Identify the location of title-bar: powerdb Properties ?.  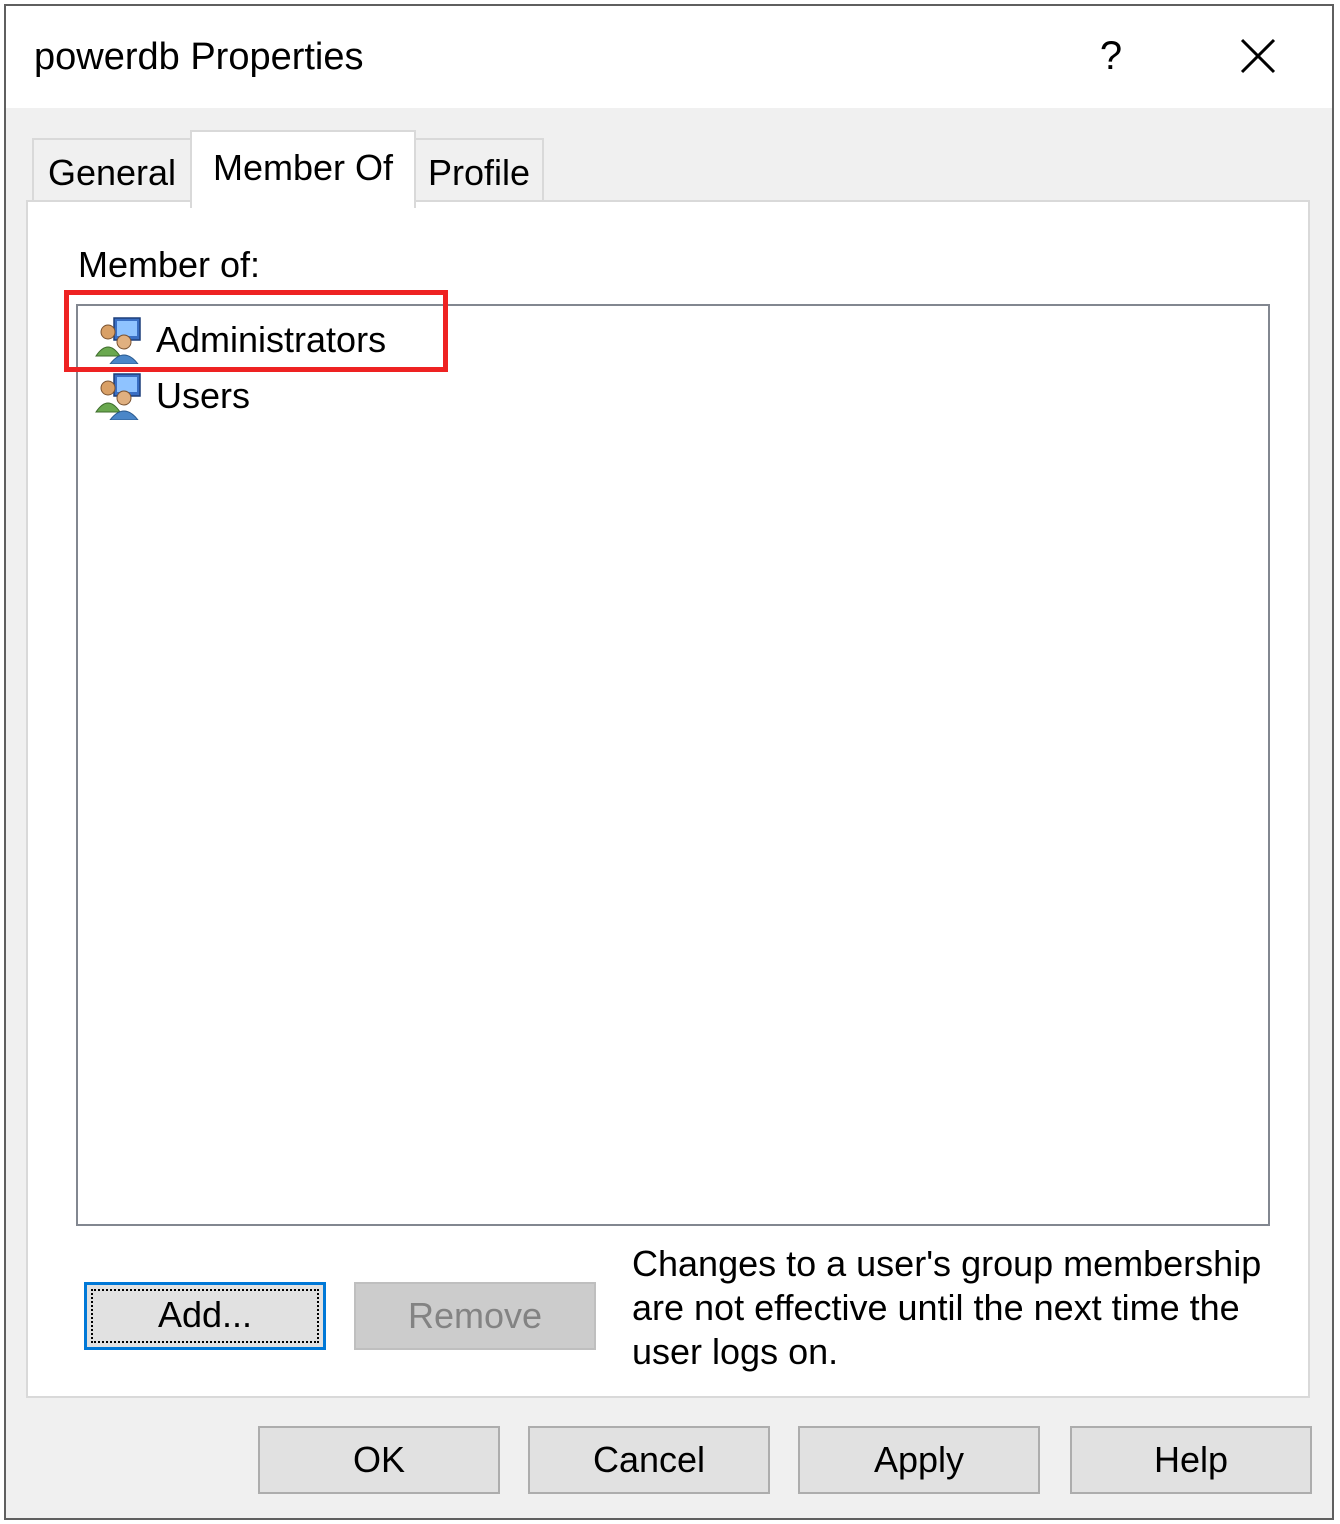
(669, 57).